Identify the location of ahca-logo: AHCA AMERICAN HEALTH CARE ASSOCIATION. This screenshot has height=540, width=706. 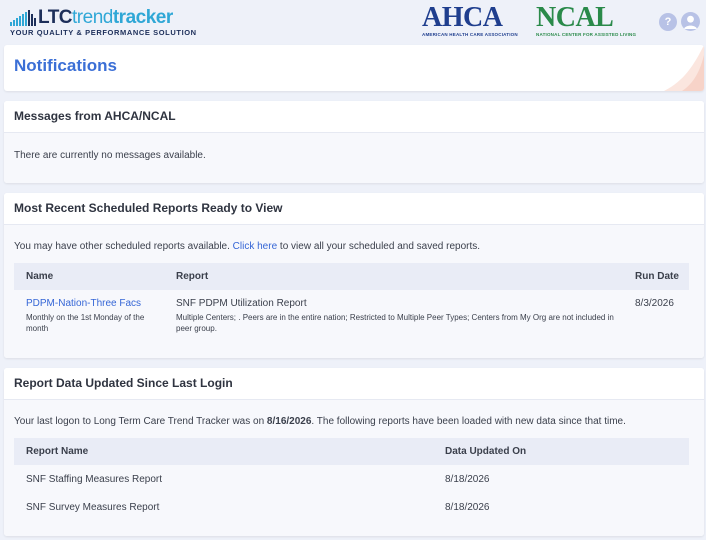
(477, 21).